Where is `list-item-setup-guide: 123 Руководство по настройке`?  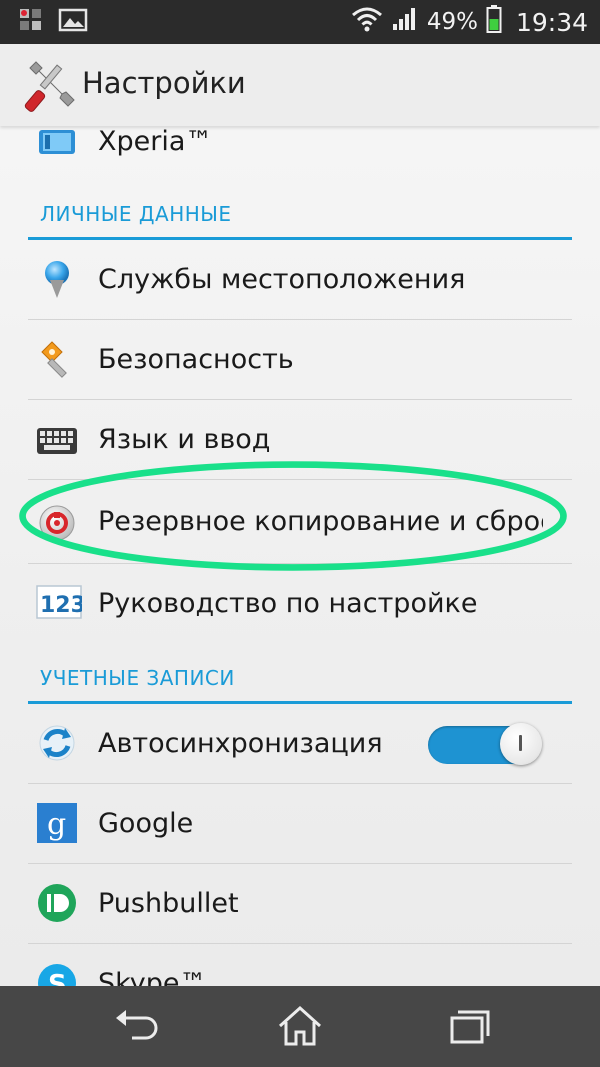
list-item-setup-guide: 123 Руководство по настройке is located at coordinates (300, 604).